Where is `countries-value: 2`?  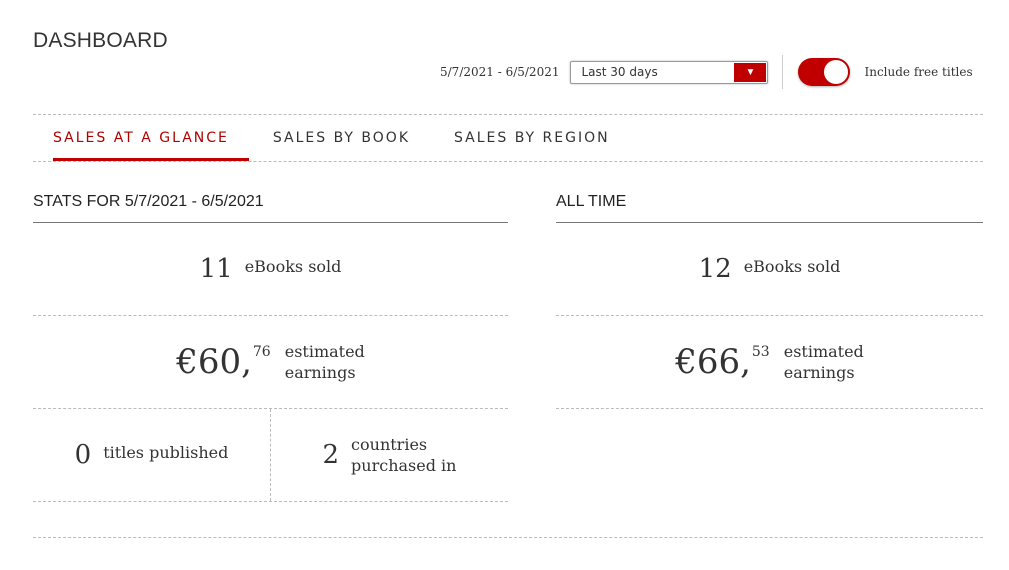
countries-value: 2 is located at coordinates (331, 455).